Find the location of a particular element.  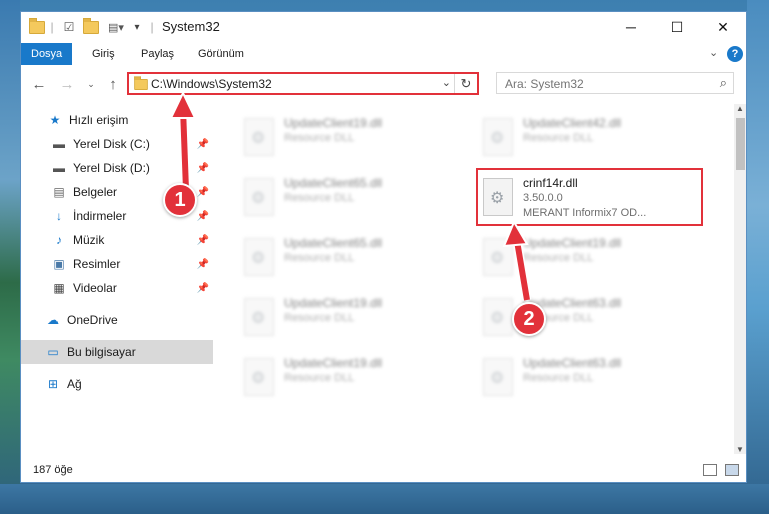

sidebar-item-network: ⊞ Ağ is located at coordinates (117, 384).